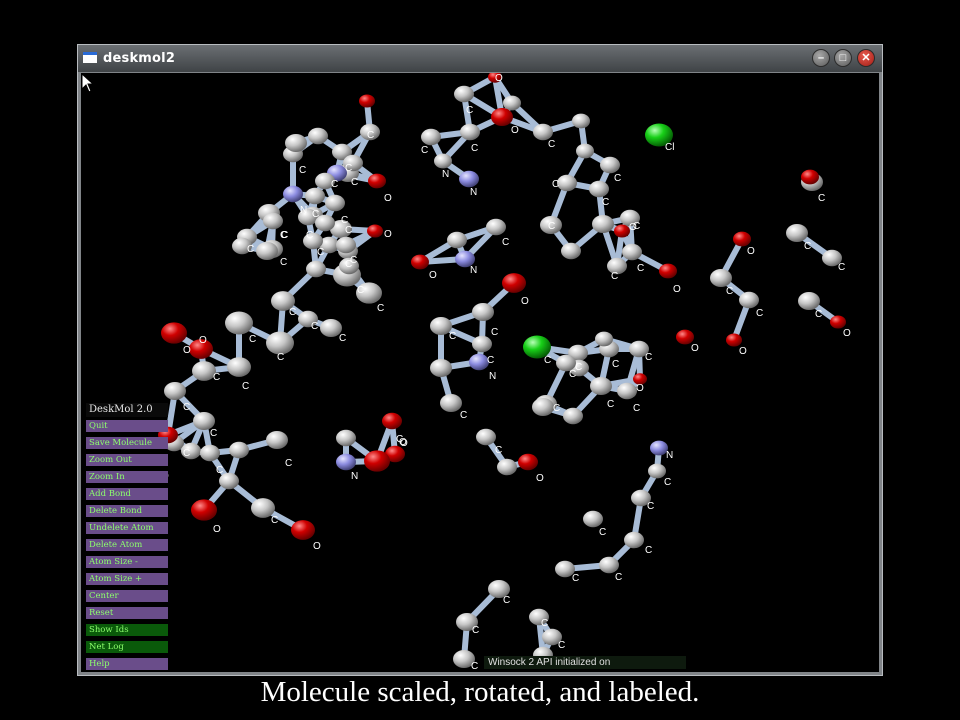 The image size is (960, 720). Describe the element at coordinates (866, 58) in the screenshot. I see `close-button: ✕` at that location.